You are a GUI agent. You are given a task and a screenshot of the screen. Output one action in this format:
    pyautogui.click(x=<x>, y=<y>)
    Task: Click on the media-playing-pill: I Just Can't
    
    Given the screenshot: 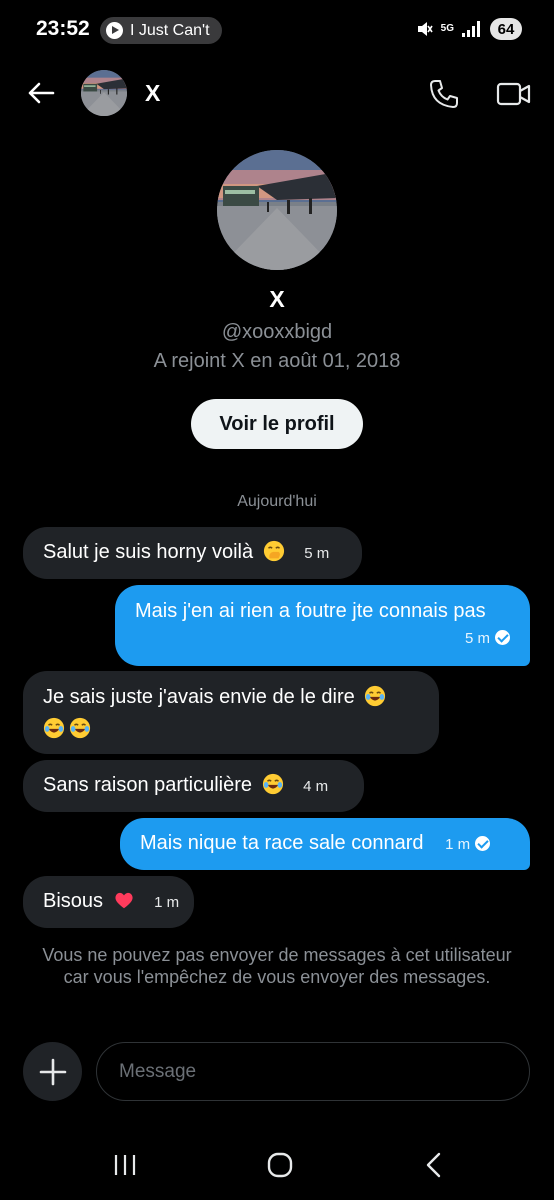 What is the action you would take?
    pyautogui.click(x=161, y=30)
    